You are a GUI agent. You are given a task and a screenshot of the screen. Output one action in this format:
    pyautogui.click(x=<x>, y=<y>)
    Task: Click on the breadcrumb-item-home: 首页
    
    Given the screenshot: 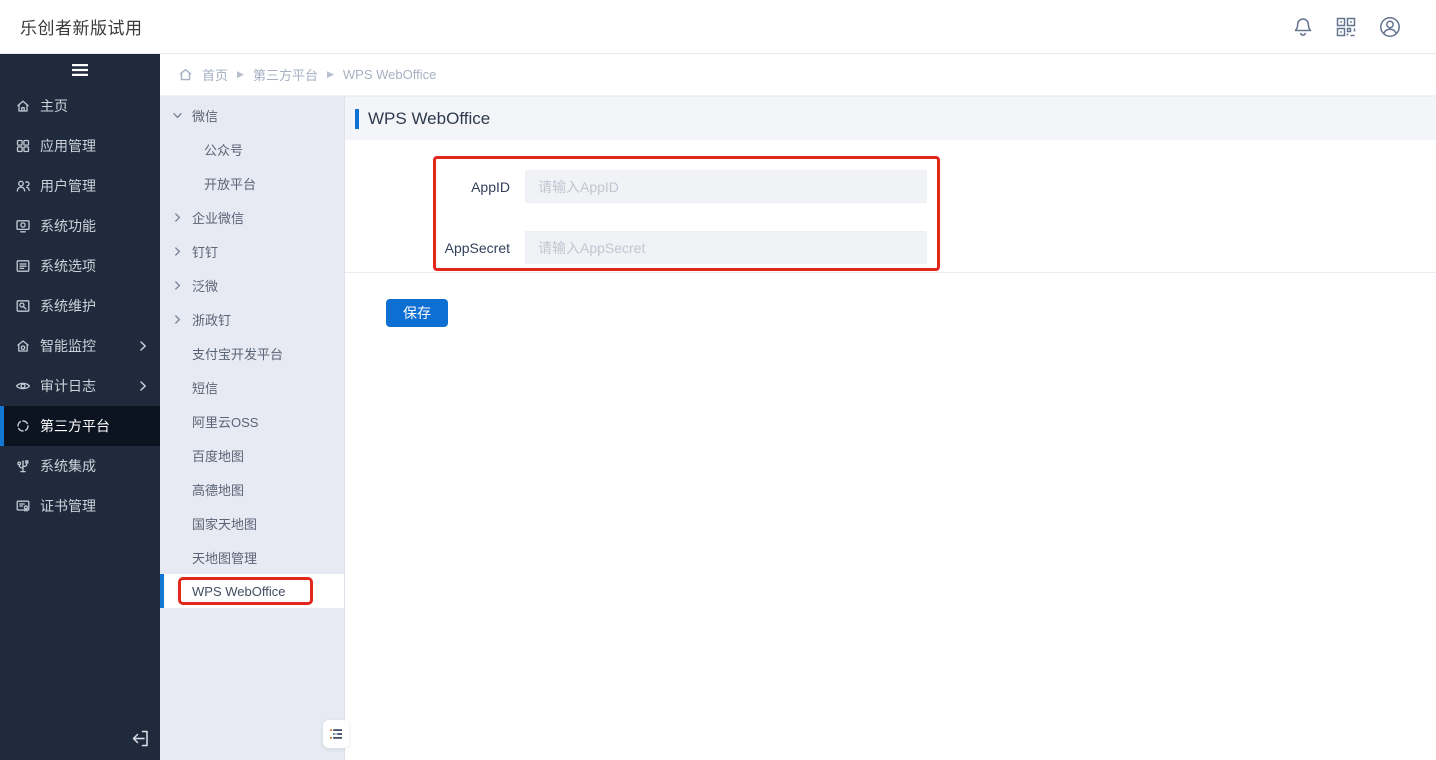 What is the action you would take?
    pyautogui.click(x=215, y=74)
    